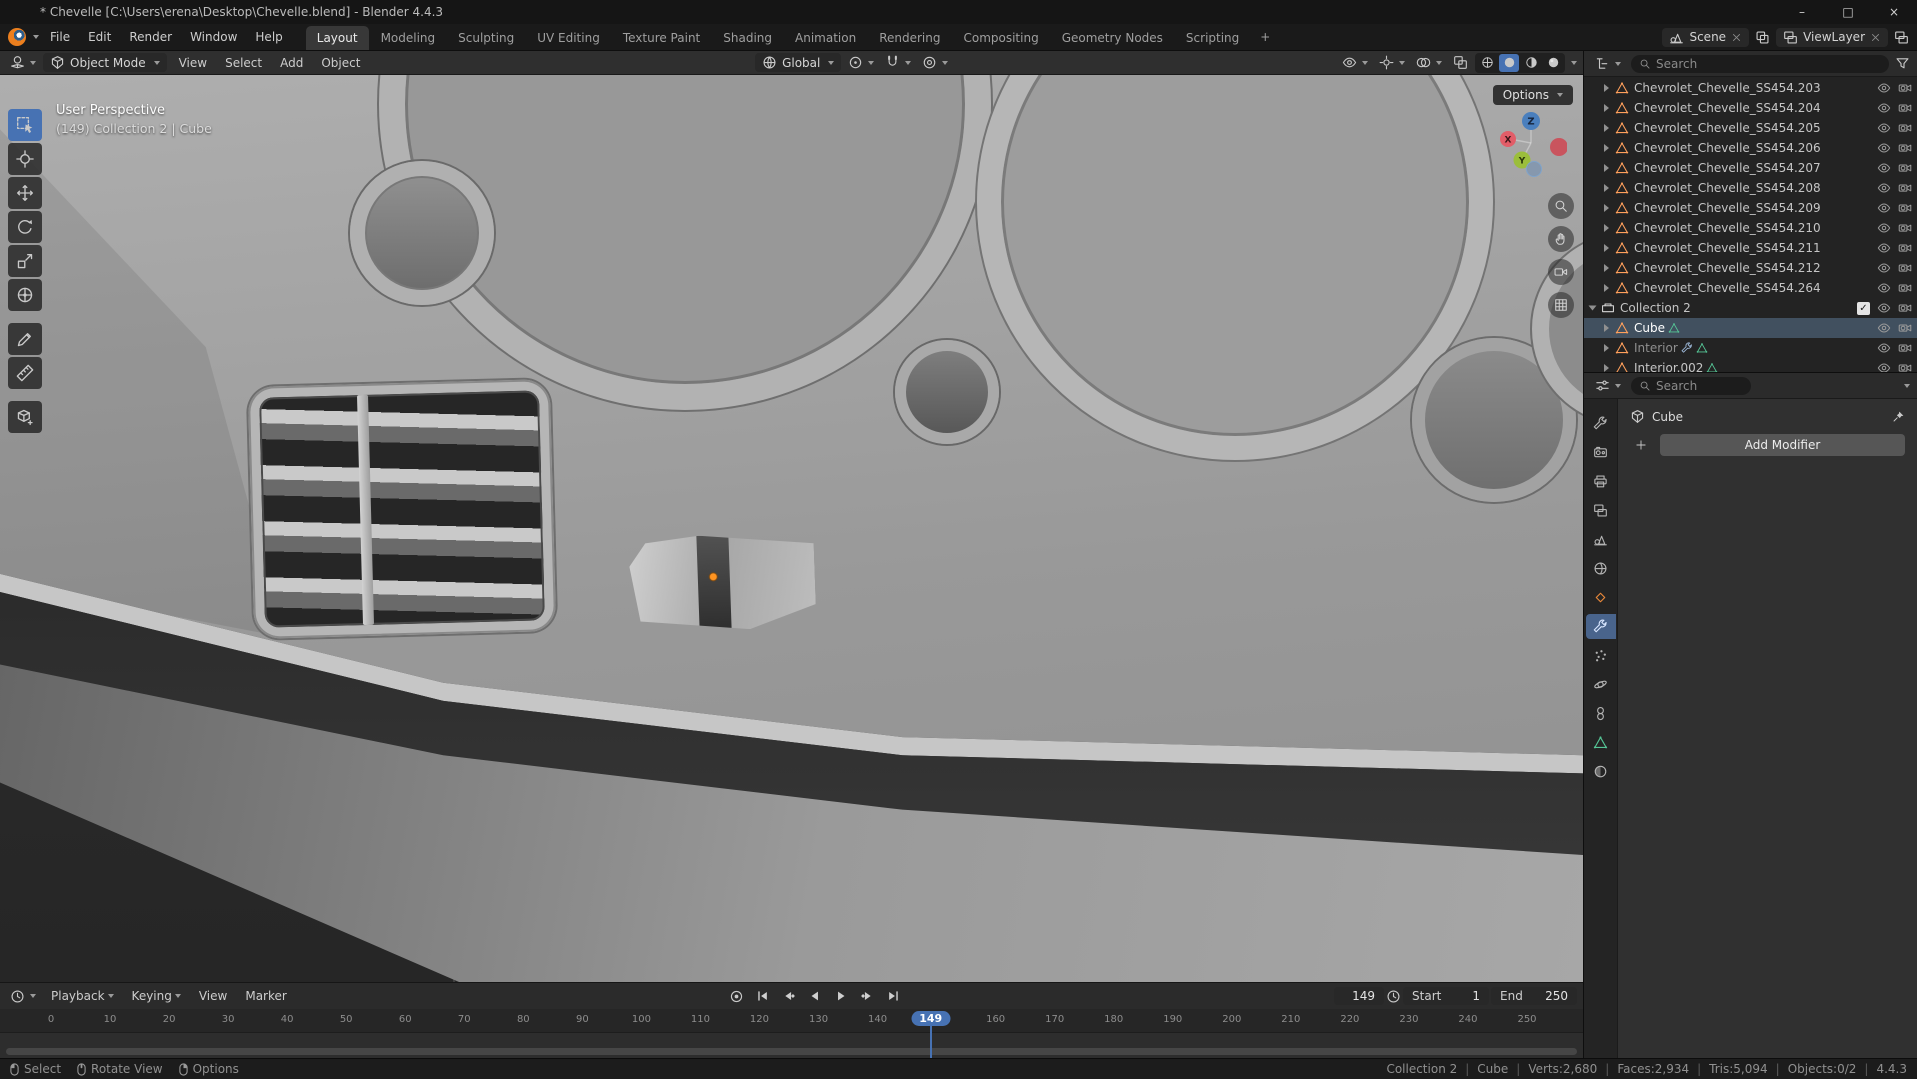  Describe the element at coordinates (1736, 37) in the screenshot. I see `unlink-scene-icon` at that location.